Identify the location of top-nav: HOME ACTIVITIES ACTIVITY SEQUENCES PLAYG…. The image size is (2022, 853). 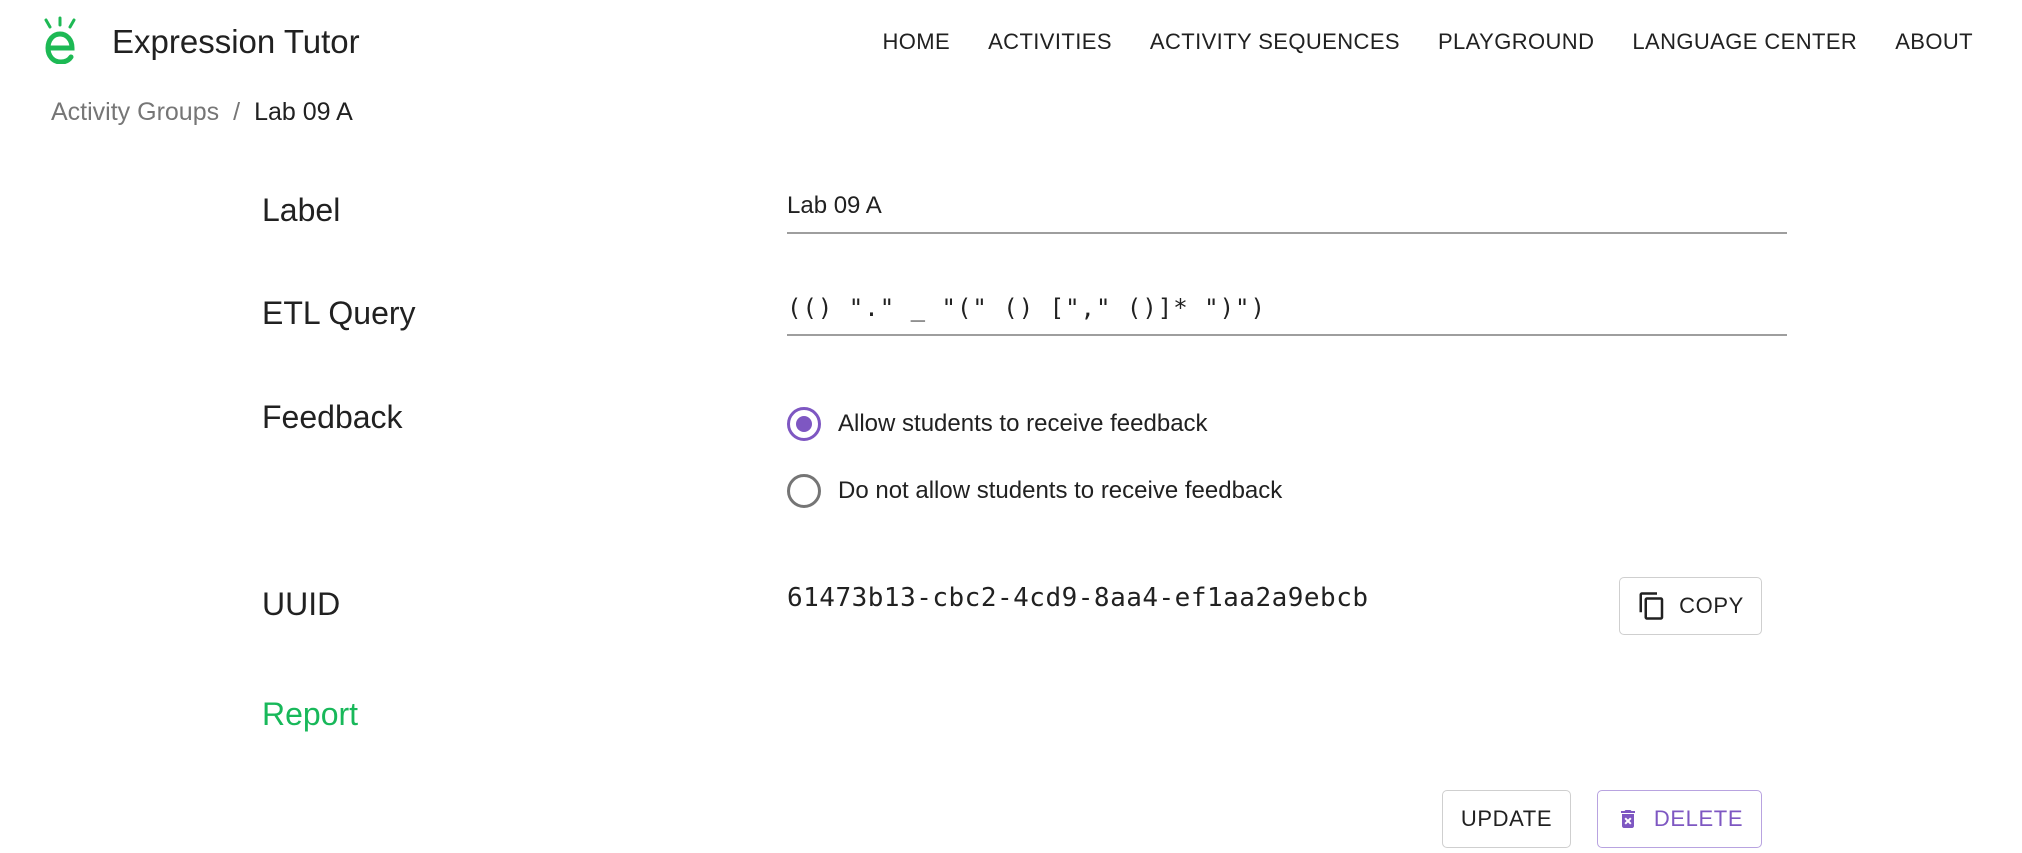
(1427, 42).